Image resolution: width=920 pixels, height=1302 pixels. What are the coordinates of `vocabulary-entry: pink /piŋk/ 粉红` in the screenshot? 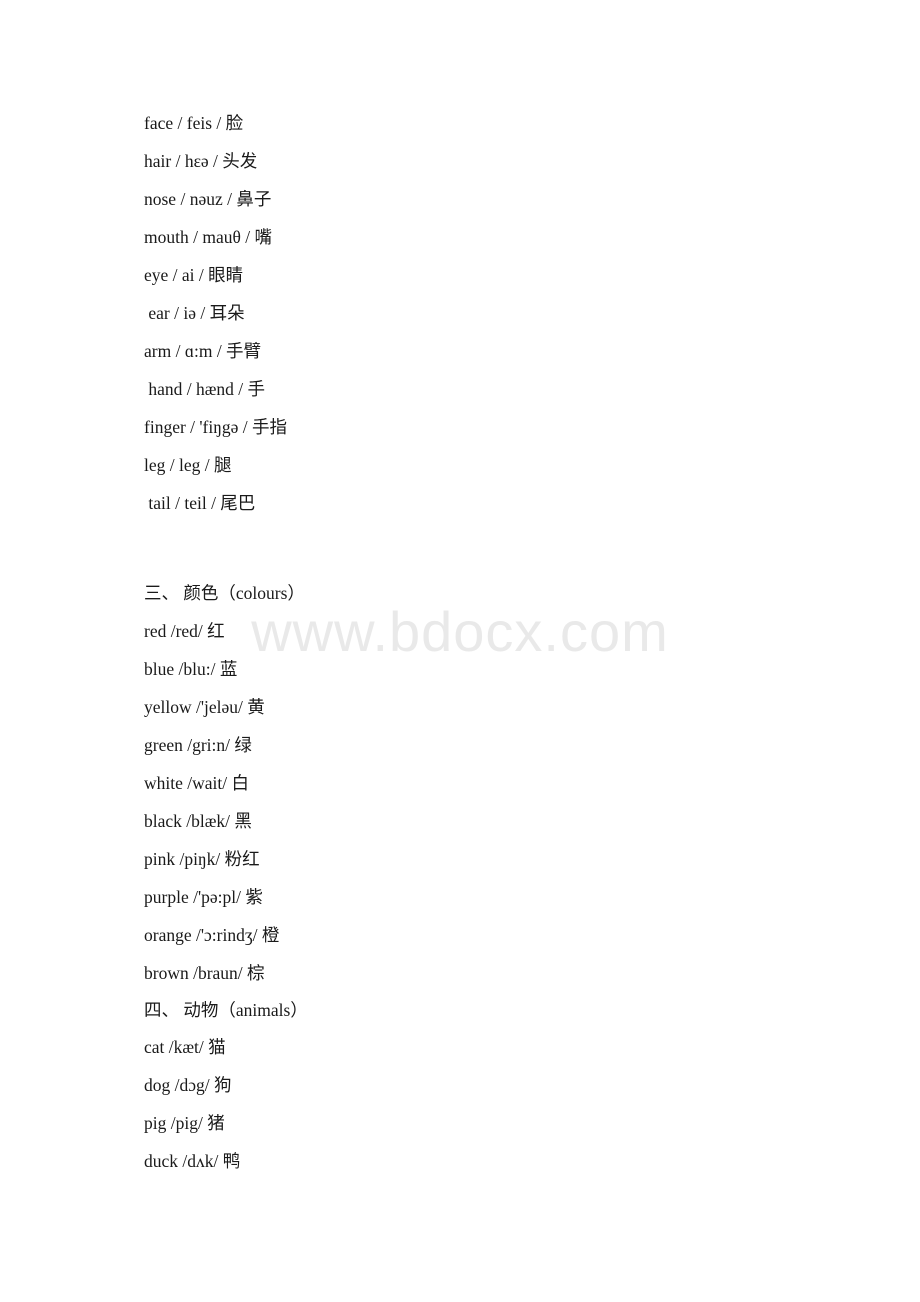 It's located at (202, 859).